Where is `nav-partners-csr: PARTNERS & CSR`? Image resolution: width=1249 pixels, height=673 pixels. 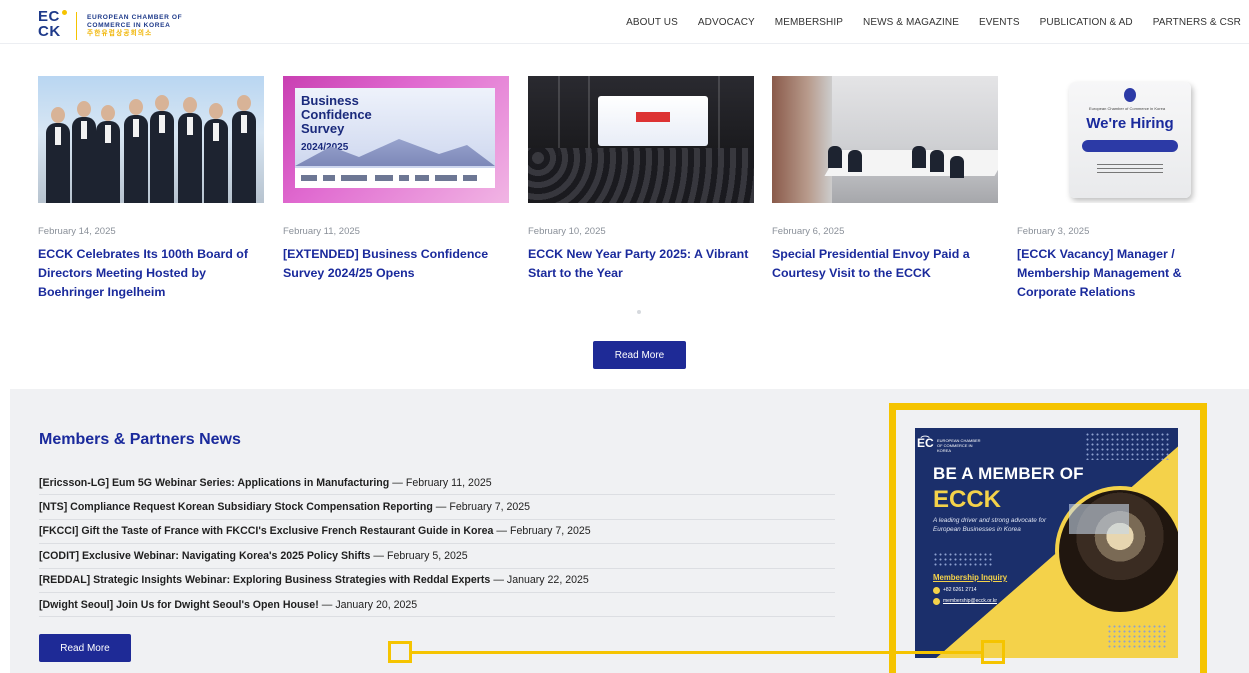
nav-partners-csr: PARTNERS & CSR is located at coordinates (1197, 22).